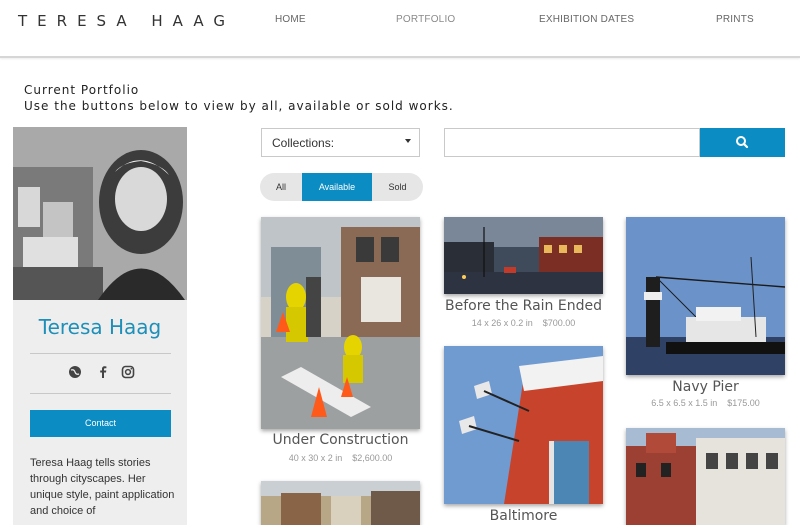 This screenshot has height=525, width=800. Describe the element at coordinates (340, 323) in the screenshot. I see `artwork-under-construction-image` at that location.